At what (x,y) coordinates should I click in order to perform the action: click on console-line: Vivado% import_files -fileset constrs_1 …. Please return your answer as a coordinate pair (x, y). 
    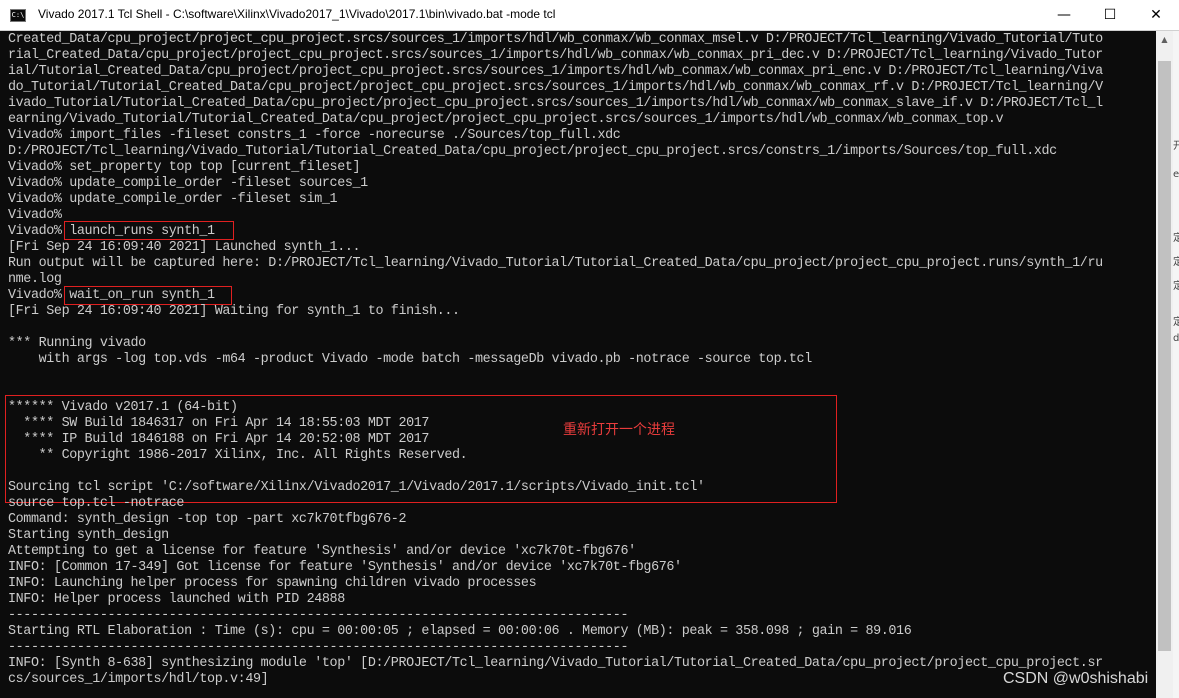
    Looking at the image, I should click on (314, 135).